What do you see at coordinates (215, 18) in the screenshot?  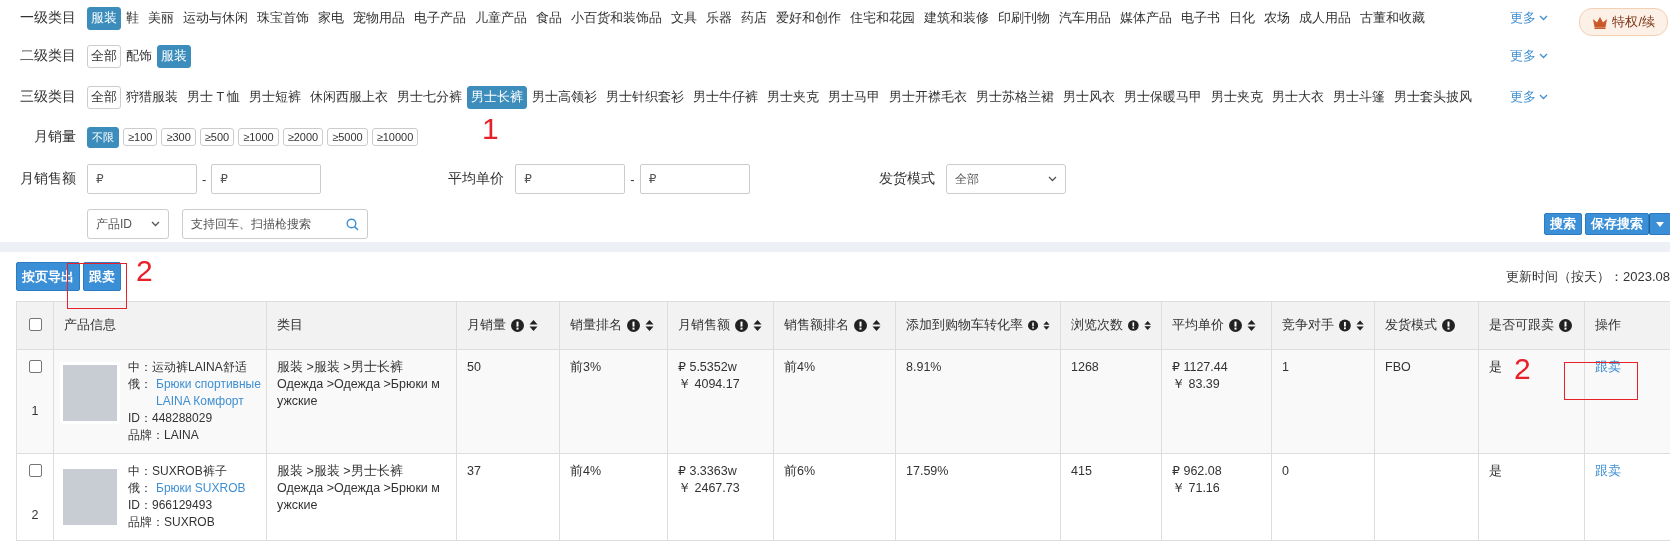 I see `category-tag: 运动与休闲` at bounding box center [215, 18].